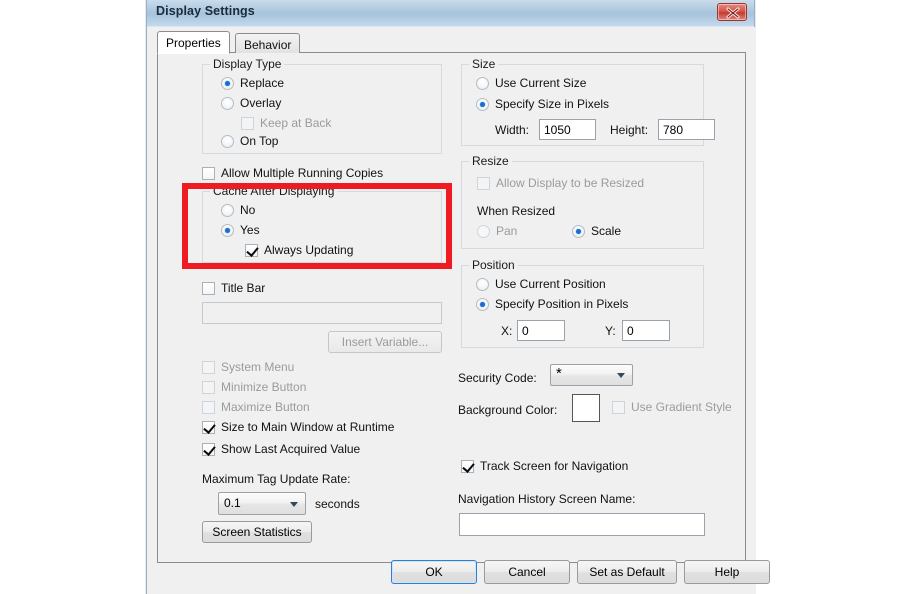  I want to click on radio-cache-yes, so click(227, 230).